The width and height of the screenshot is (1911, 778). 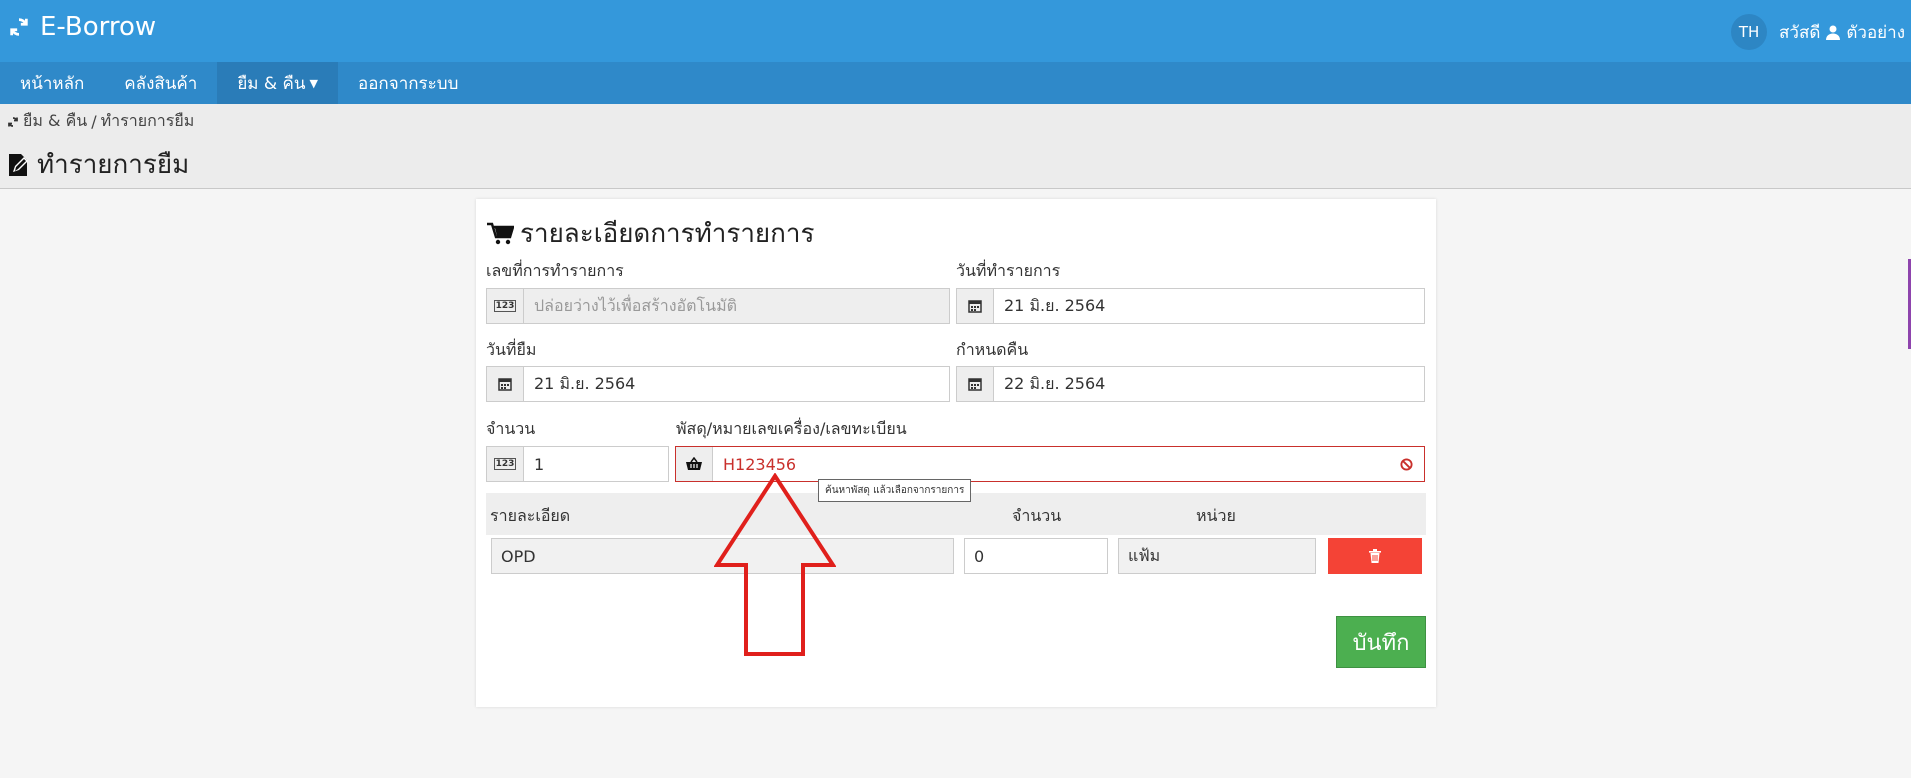 I want to click on due-date-field: 22 มิ.ย. 2564, so click(x=1190, y=384).